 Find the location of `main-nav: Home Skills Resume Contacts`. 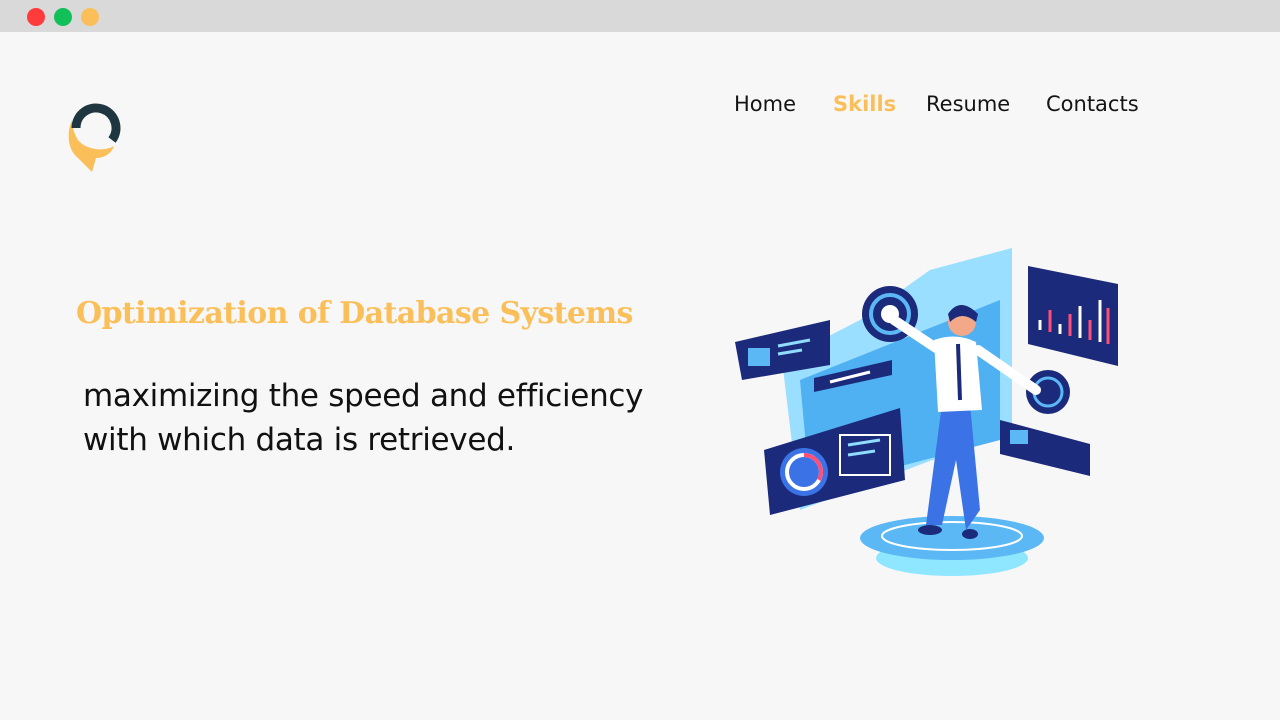

main-nav: Home Skills Resume Contacts is located at coordinates (640, 104).